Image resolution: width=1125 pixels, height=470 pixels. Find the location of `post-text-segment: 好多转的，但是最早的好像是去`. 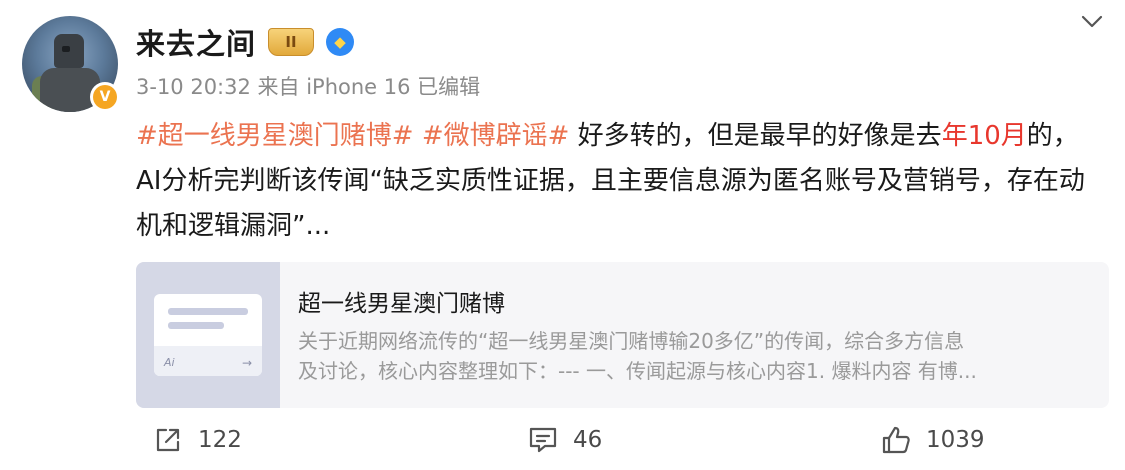

post-text-segment: 好多转的，但是最早的好像是去 is located at coordinates (755, 136).